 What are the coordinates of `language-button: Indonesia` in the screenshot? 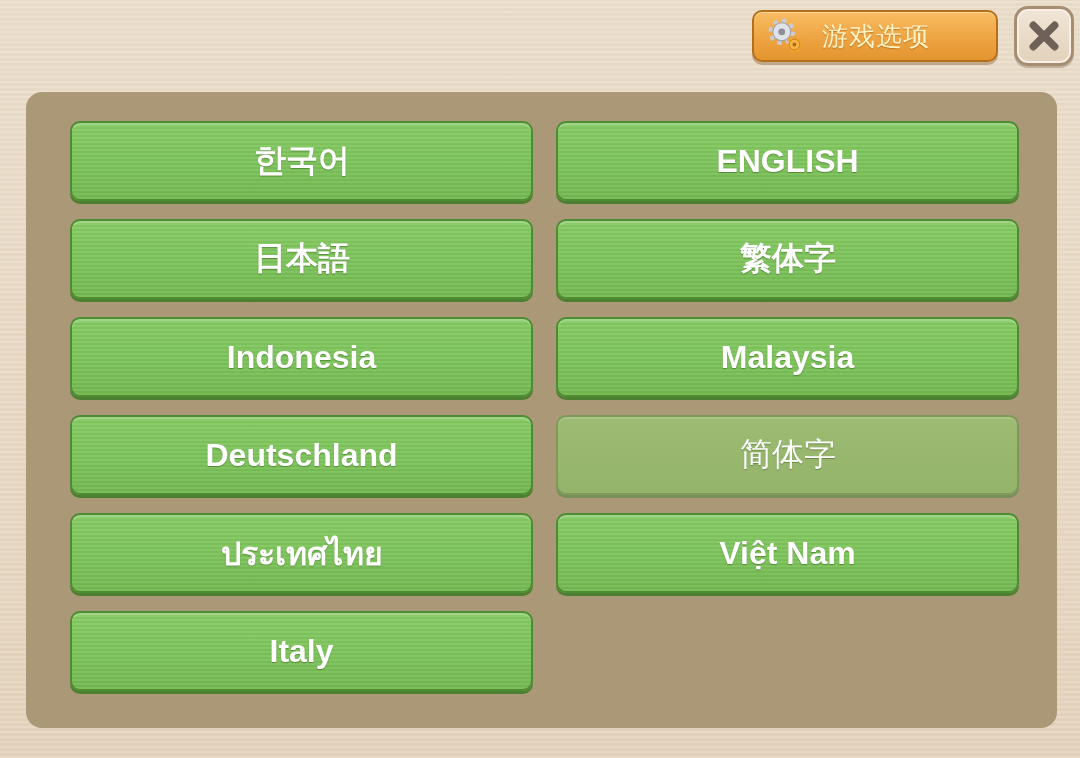 It's located at (301, 357).